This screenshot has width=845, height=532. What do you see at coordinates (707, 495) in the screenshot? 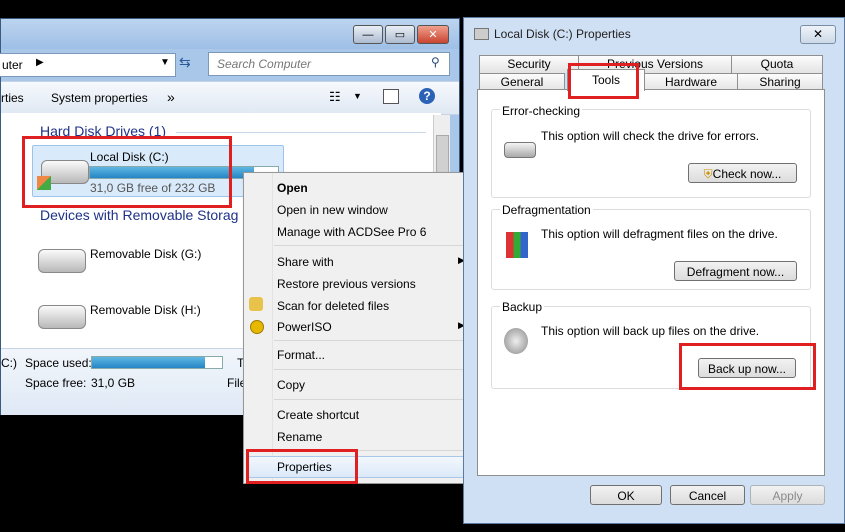
I see `cancel-button: Cancel` at bounding box center [707, 495].